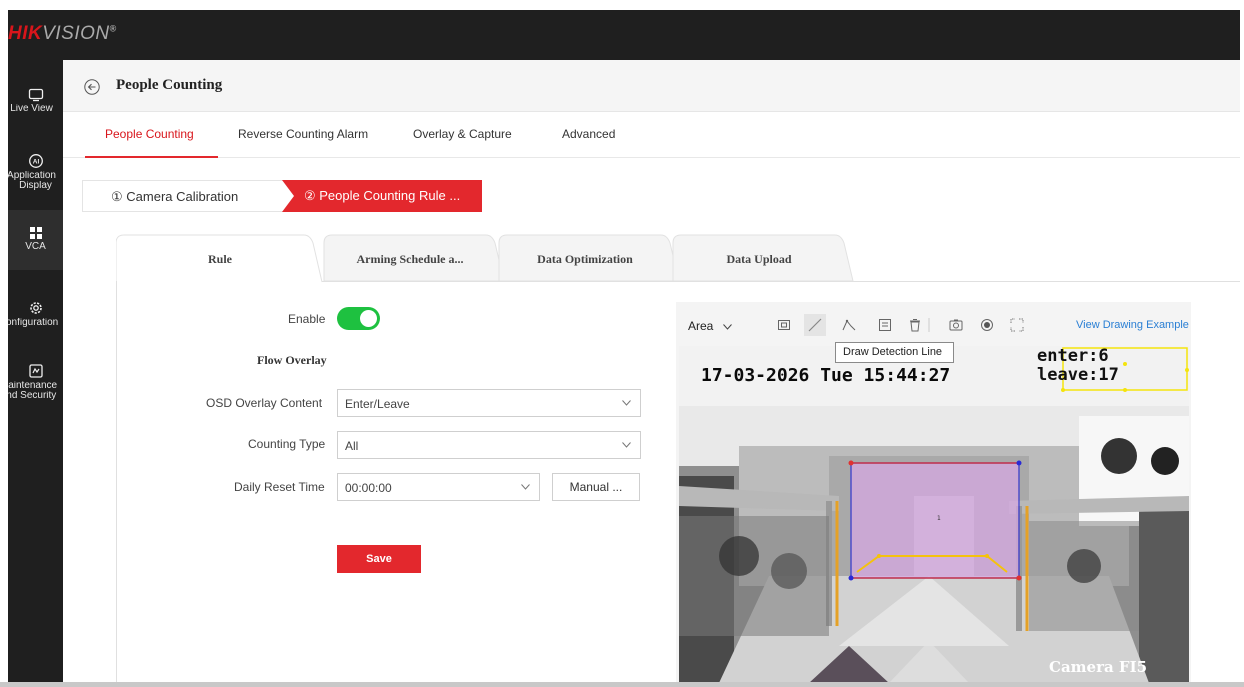 The height and width of the screenshot is (687, 1244). Describe the element at coordinates (624, 35) in the screenshot. I see `top-header: HIKVISION®` at that location.